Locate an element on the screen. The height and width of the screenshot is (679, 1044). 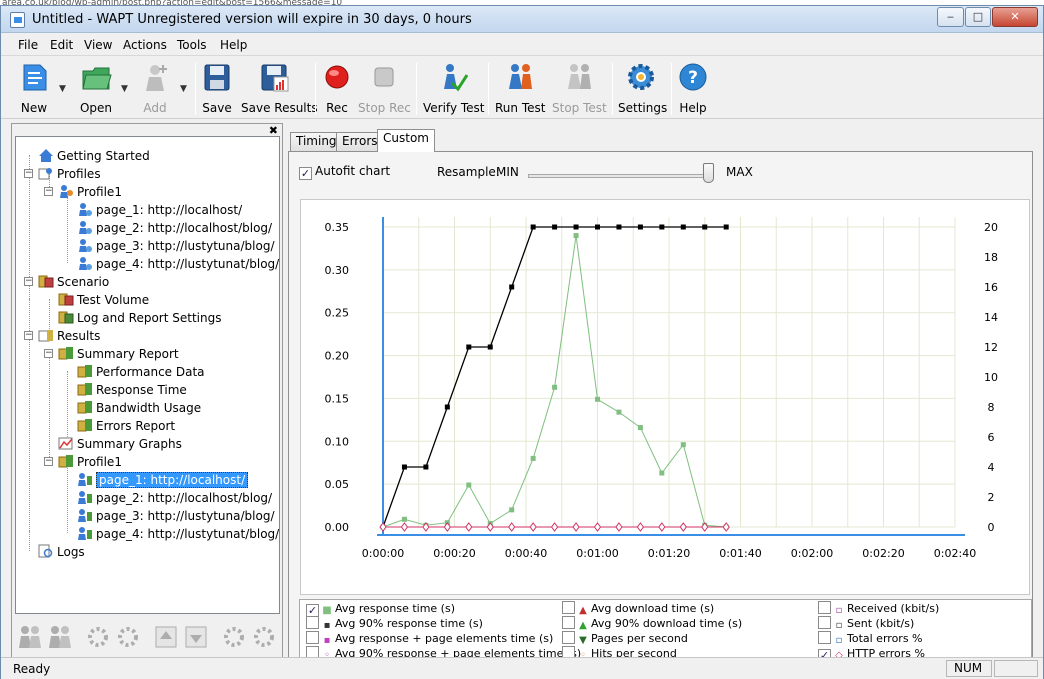
legend-item: ▫ Received (kbit/s) is located at coordinates (878, 608).